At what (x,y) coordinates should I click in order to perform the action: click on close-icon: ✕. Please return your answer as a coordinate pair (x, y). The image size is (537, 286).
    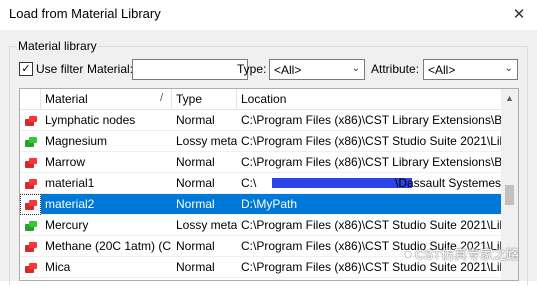
    Looking at the image, I should click on (519, 14).